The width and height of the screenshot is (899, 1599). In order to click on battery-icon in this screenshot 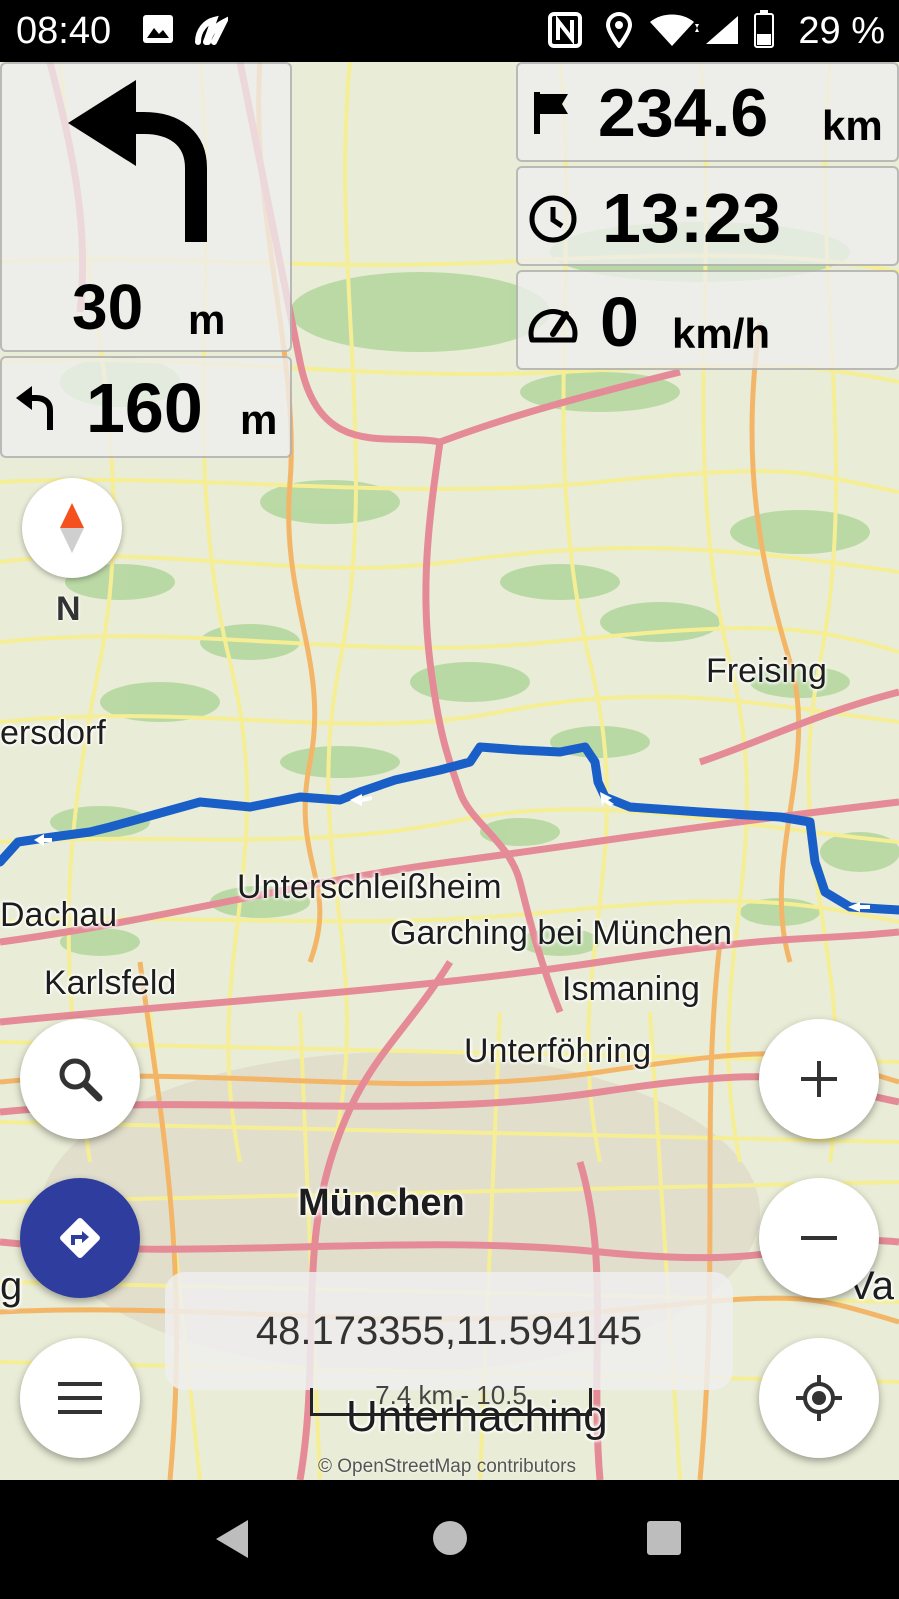, I will do `click(764, 31)`.